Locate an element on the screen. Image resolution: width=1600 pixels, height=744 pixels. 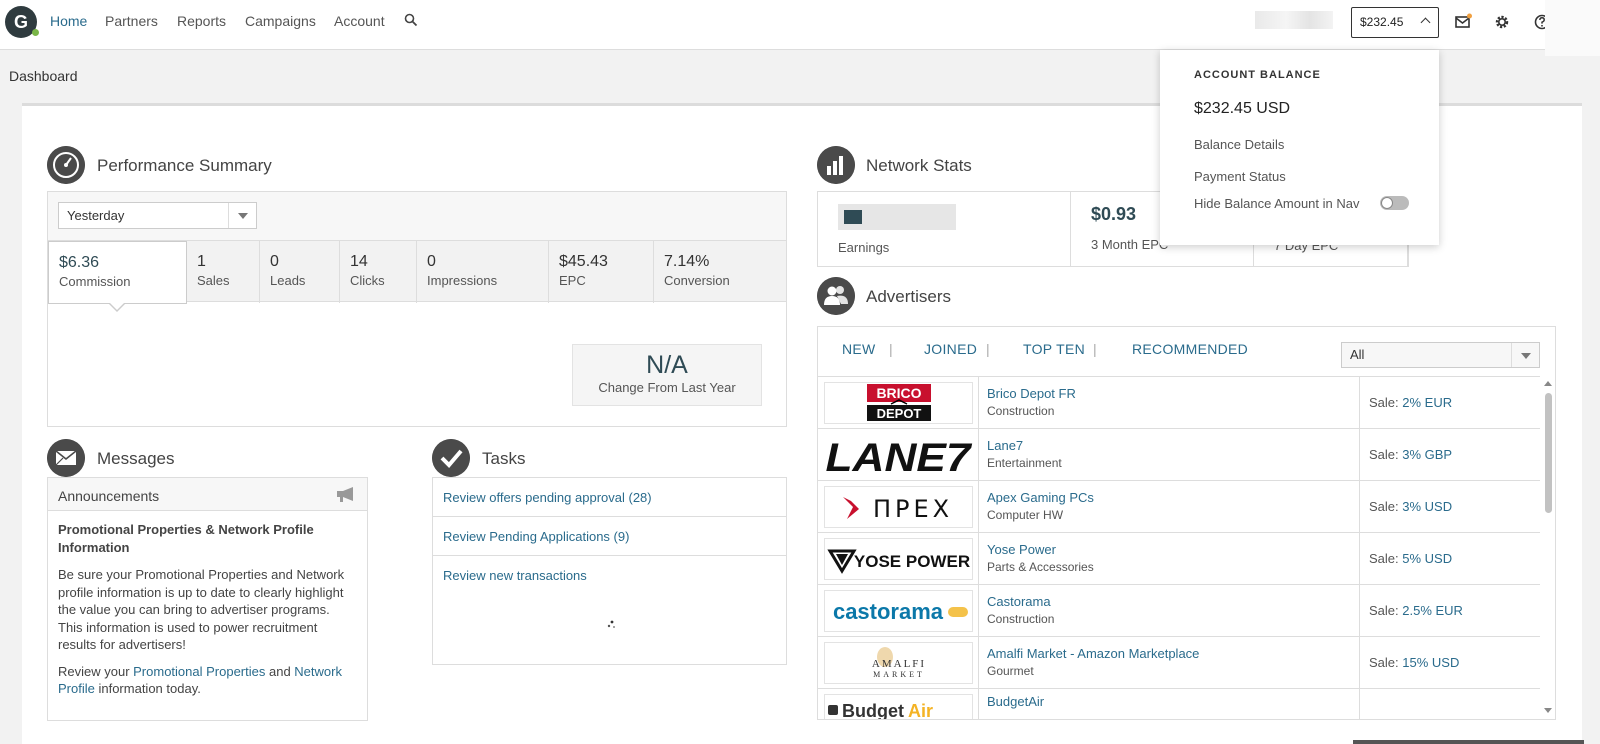
advertisers-title: Advertisers is located at coordinates (909, 296).